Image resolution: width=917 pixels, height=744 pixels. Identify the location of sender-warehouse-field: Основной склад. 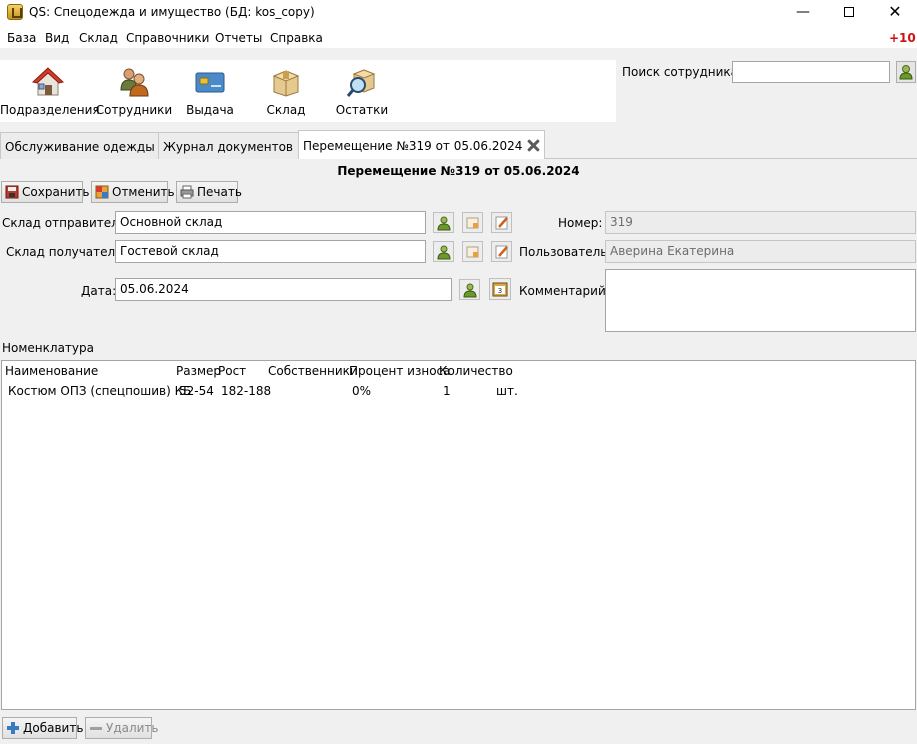
(270, 222).